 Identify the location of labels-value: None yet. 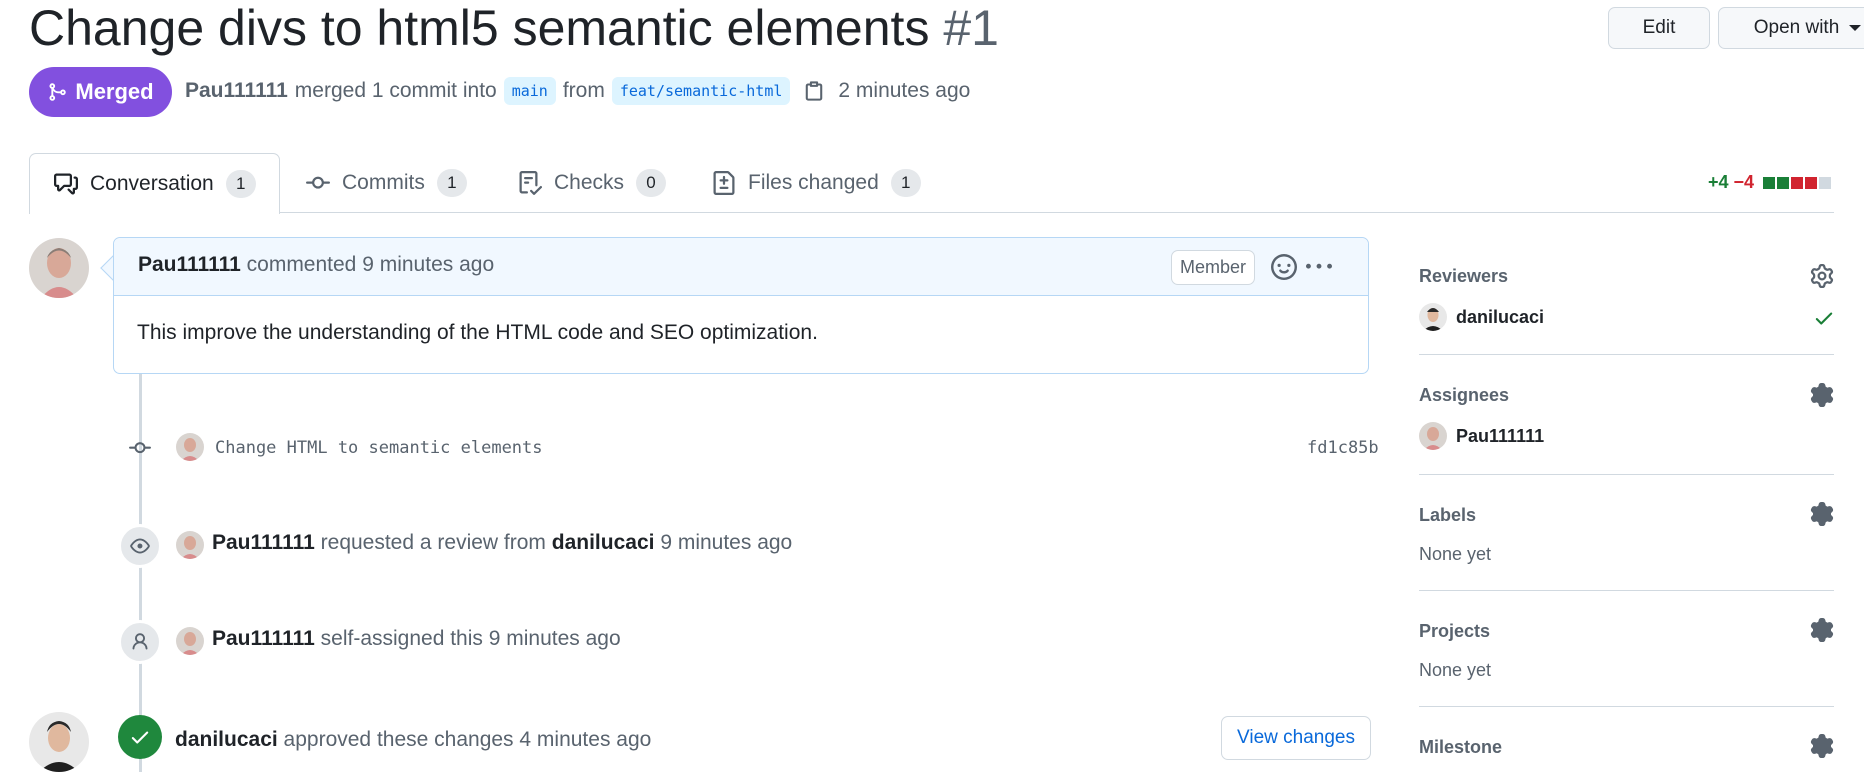
(1455, 554).